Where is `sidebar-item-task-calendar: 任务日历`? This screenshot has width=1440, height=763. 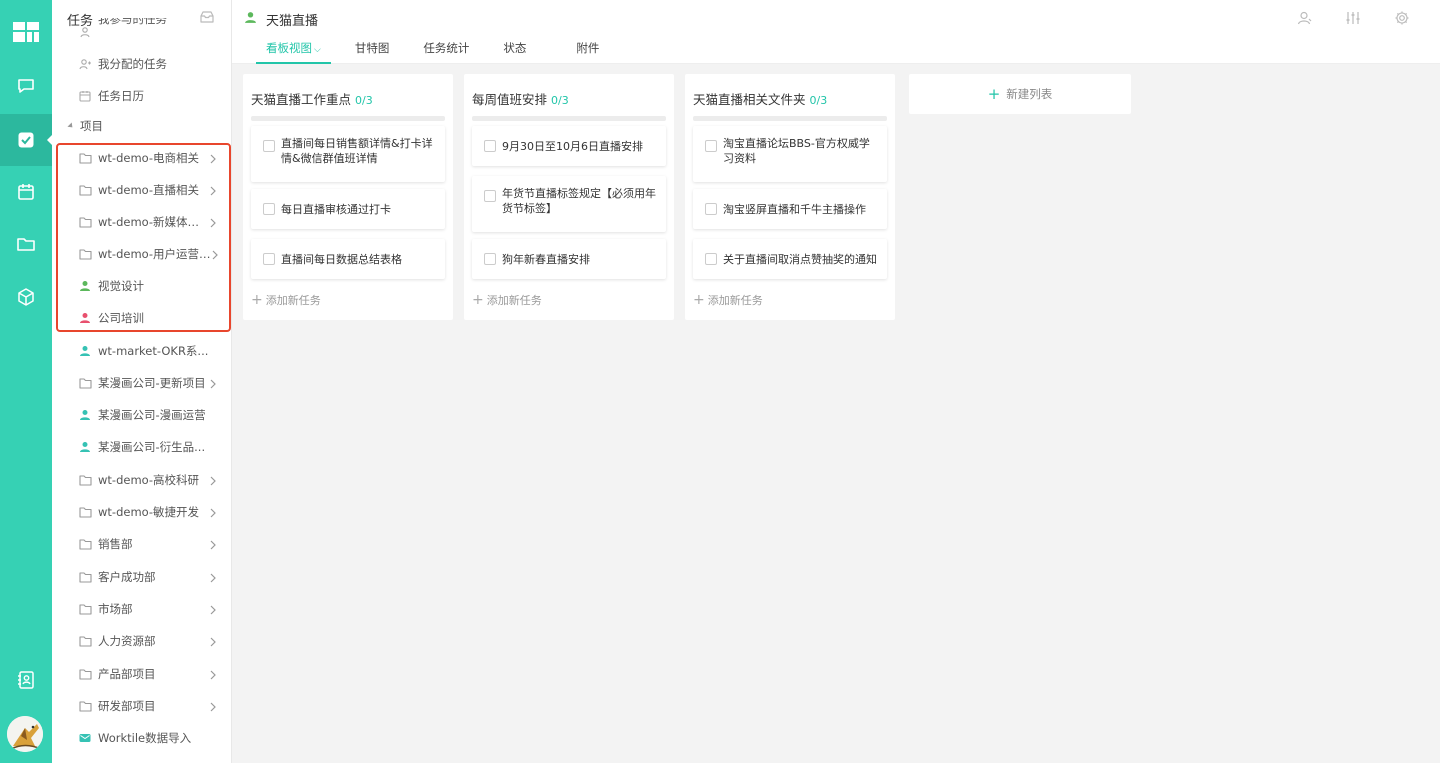
sidebar-item-task-calendar: 任务日历 is located at coordinates (141, 96).